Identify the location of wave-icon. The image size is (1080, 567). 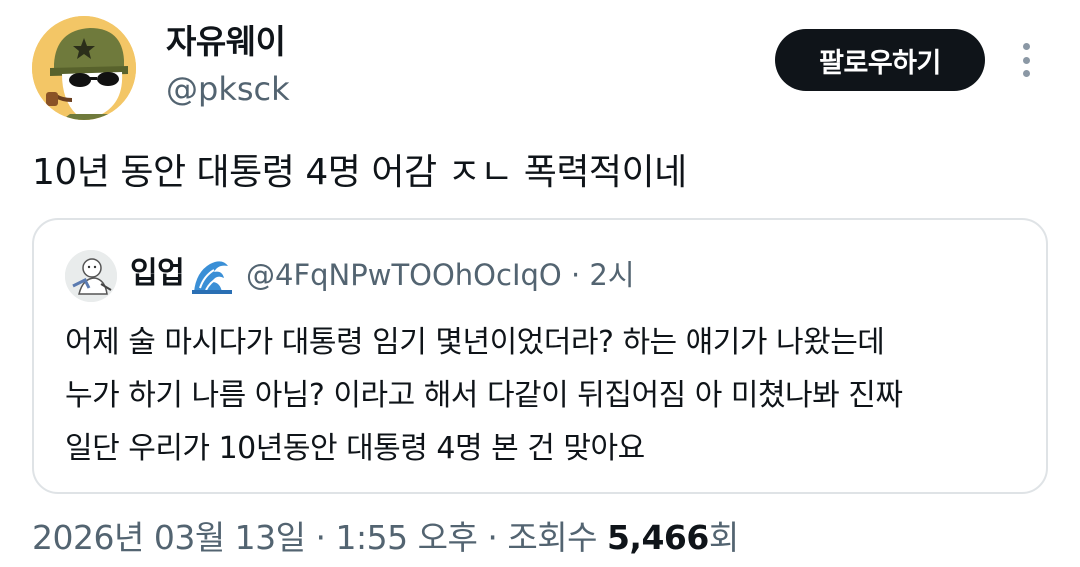
(212, 277).